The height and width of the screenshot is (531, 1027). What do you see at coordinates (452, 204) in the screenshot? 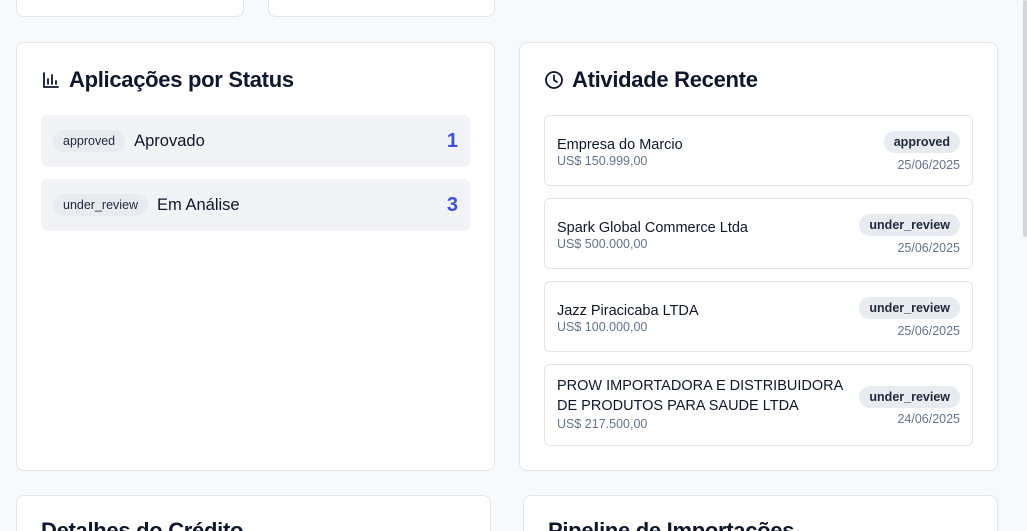
I see `status-count: 3` at bounding box center [452, 204].